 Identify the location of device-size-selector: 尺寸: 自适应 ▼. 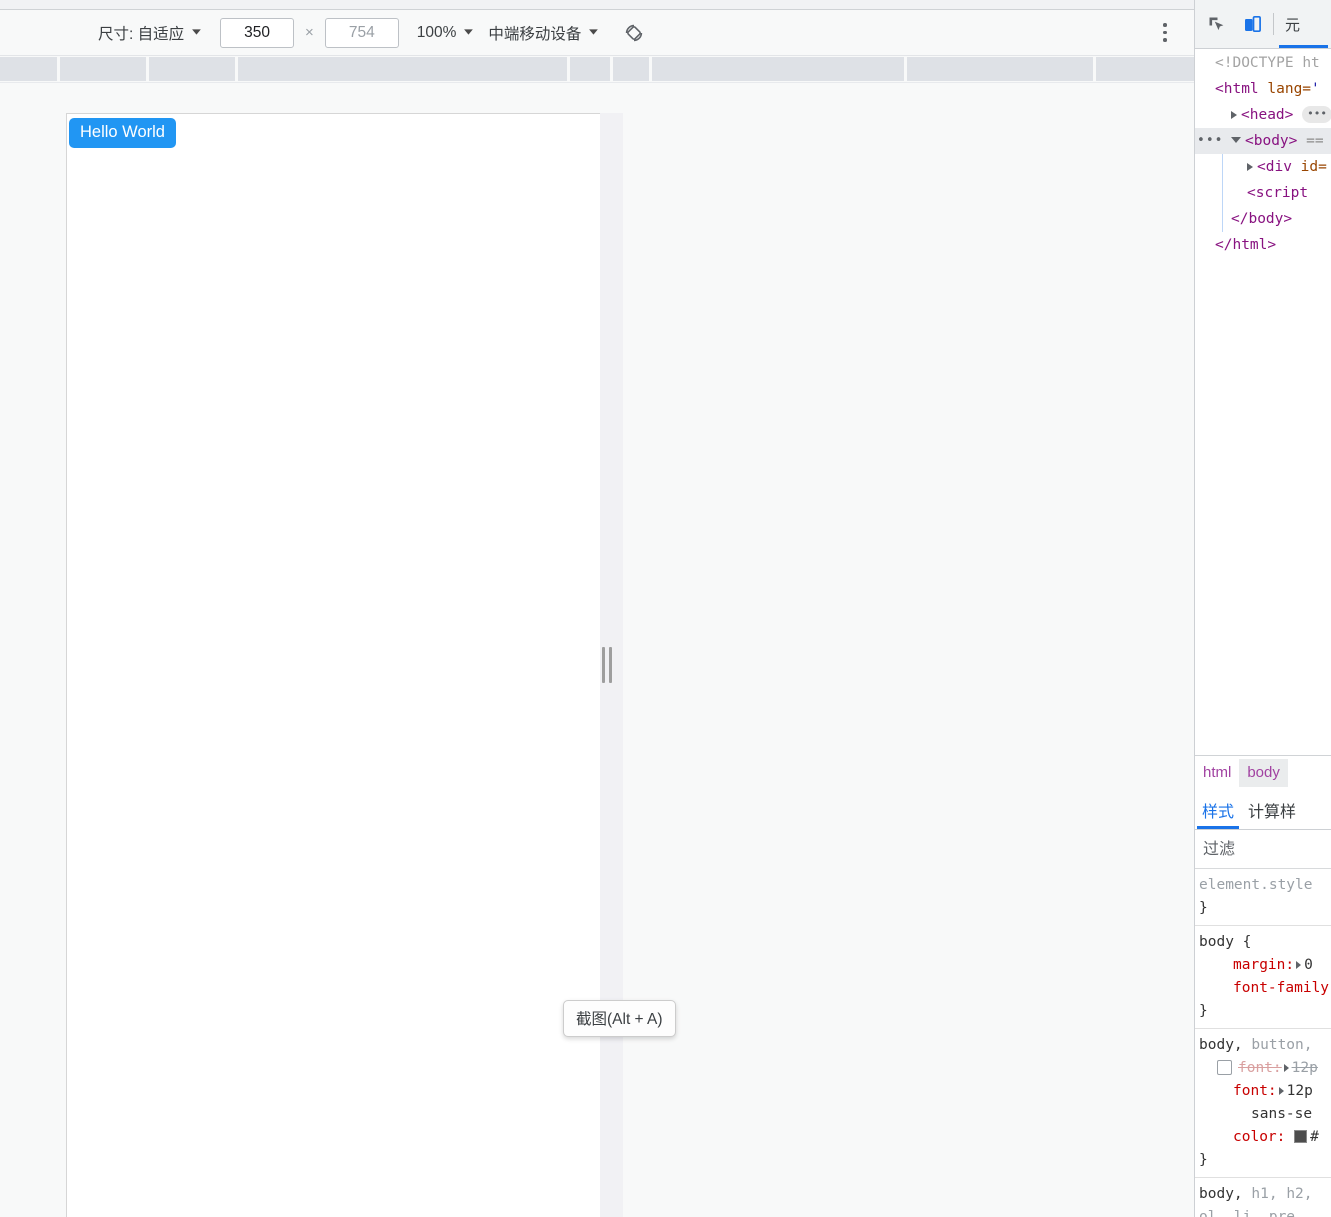
(151, 33).